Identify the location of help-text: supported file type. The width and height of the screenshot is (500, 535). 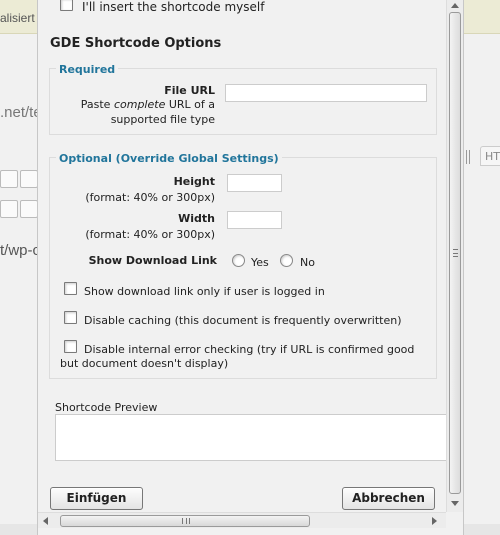
(162, 119).